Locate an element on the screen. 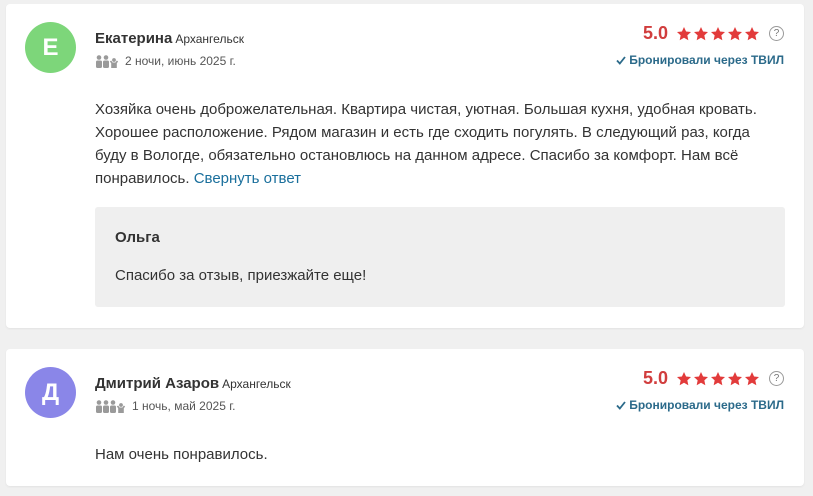 This screenshot has width=813, height=496. avatar: Д is located at coordinates (50, 392).